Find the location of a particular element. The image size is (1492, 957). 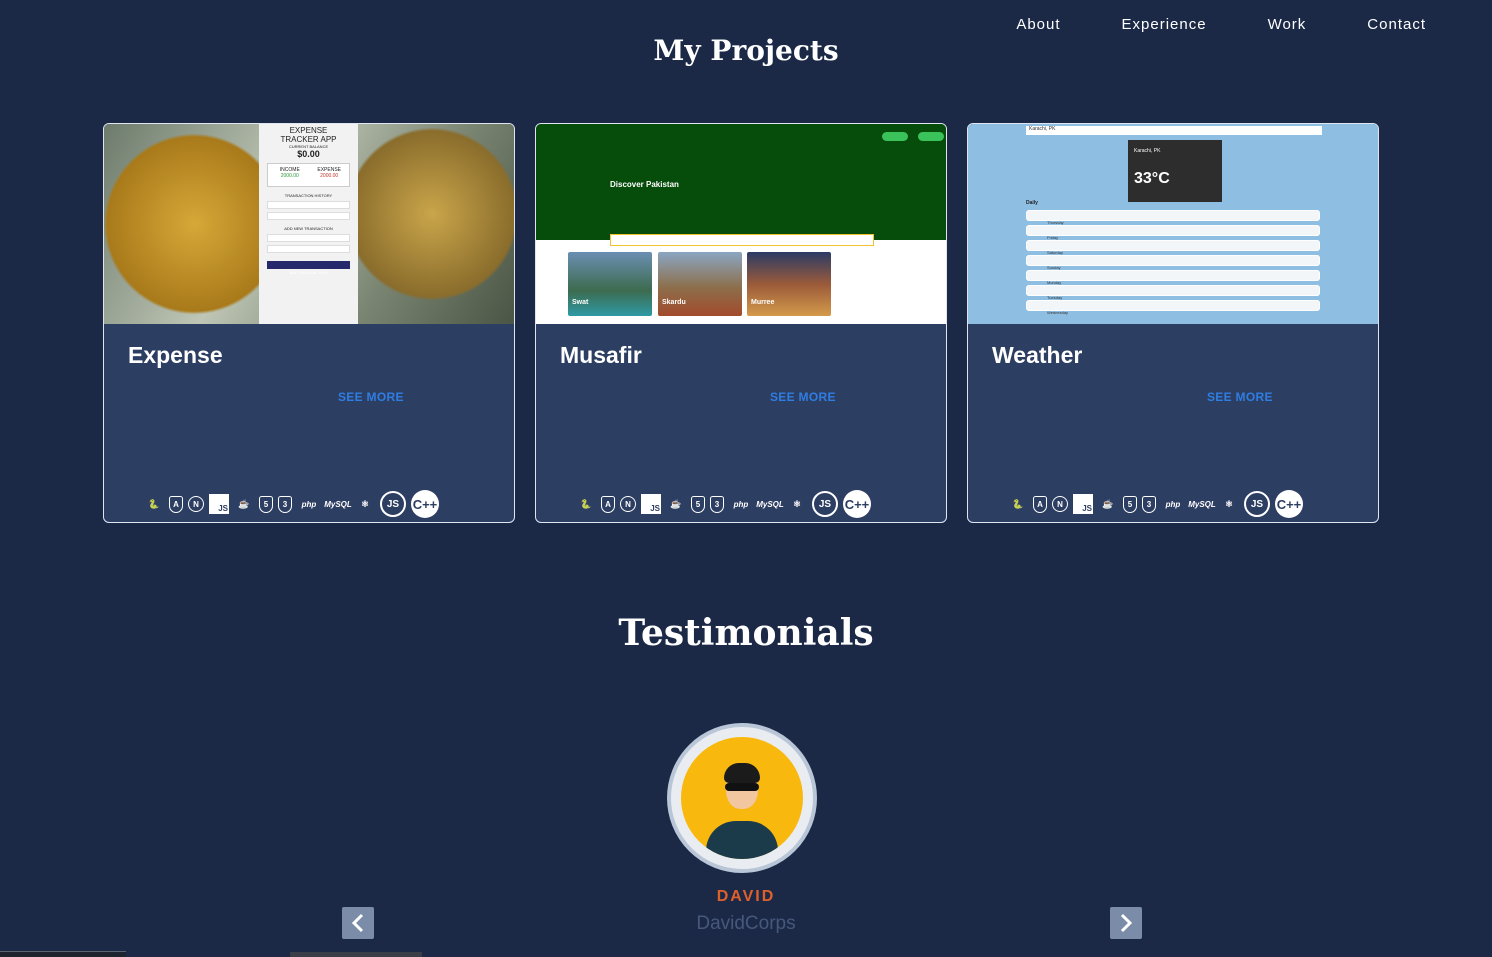

musafir-login-pill is located at coordinates (931, 136).